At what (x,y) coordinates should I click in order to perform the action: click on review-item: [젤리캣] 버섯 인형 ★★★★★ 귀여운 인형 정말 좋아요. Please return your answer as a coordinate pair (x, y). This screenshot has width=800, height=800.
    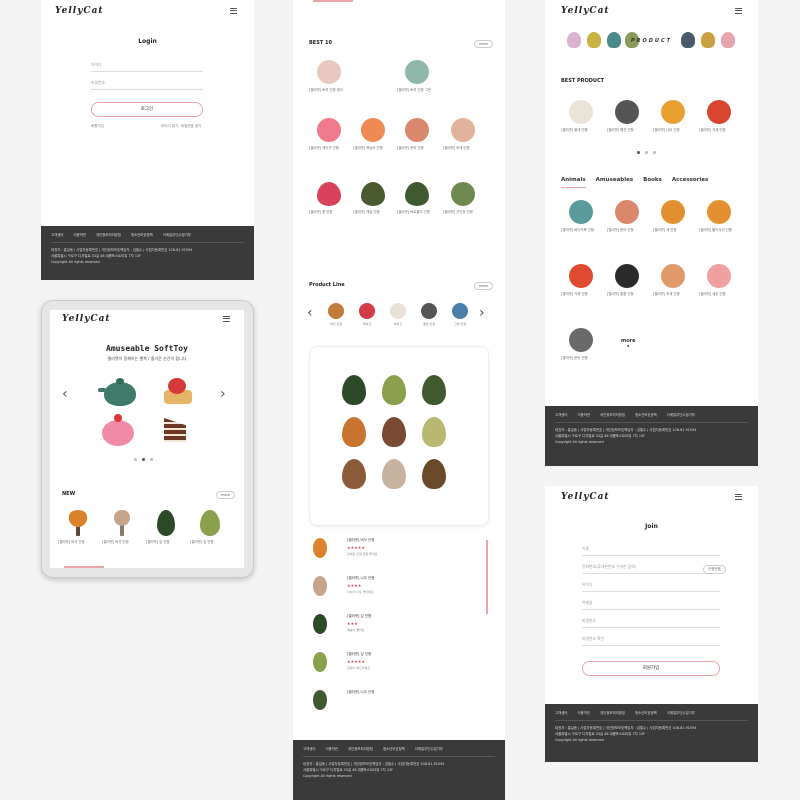
    Looking at the image, I should click on (394, 553).